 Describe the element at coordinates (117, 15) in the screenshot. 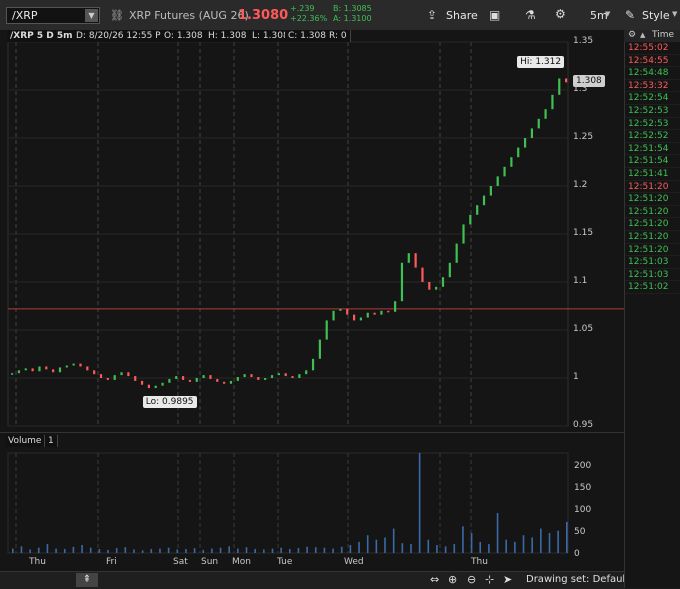

I see `link-icon: ⛓` at that location.